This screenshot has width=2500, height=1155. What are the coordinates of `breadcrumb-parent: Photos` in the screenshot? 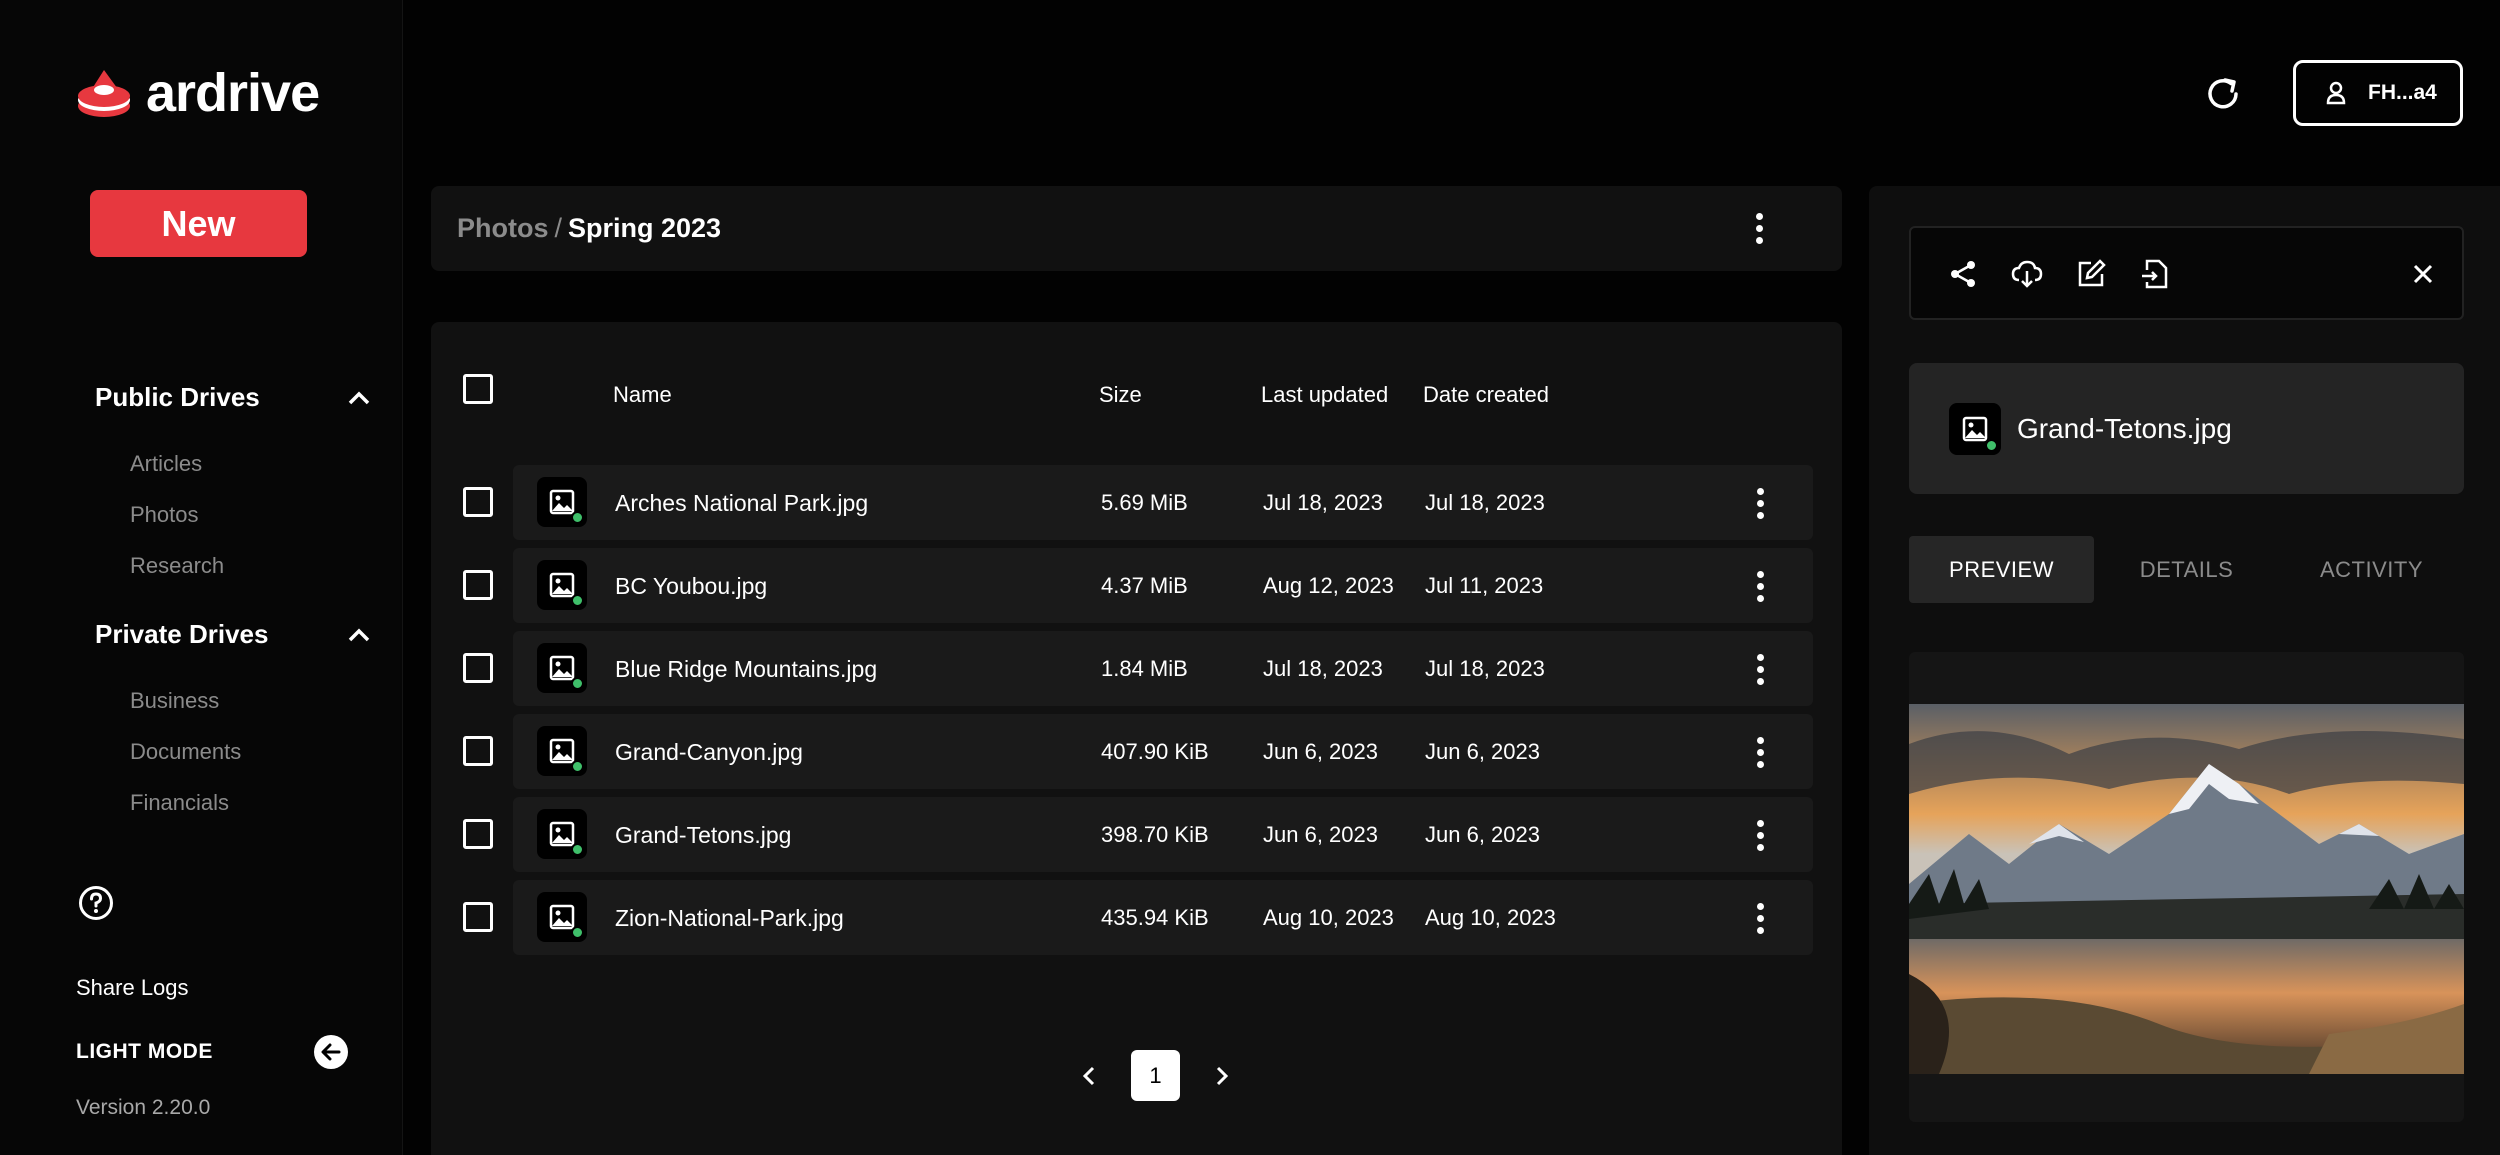 It's located at (503, 228).